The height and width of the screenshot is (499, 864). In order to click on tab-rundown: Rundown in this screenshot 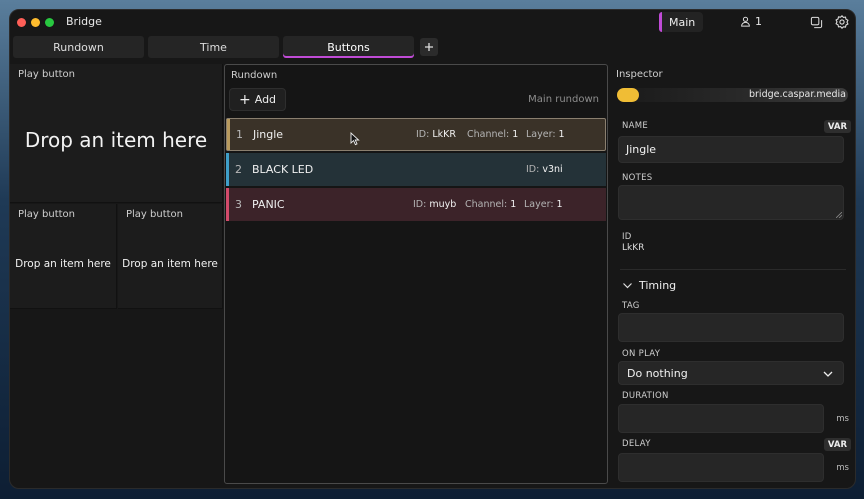, I will do `click(78, 47)`.